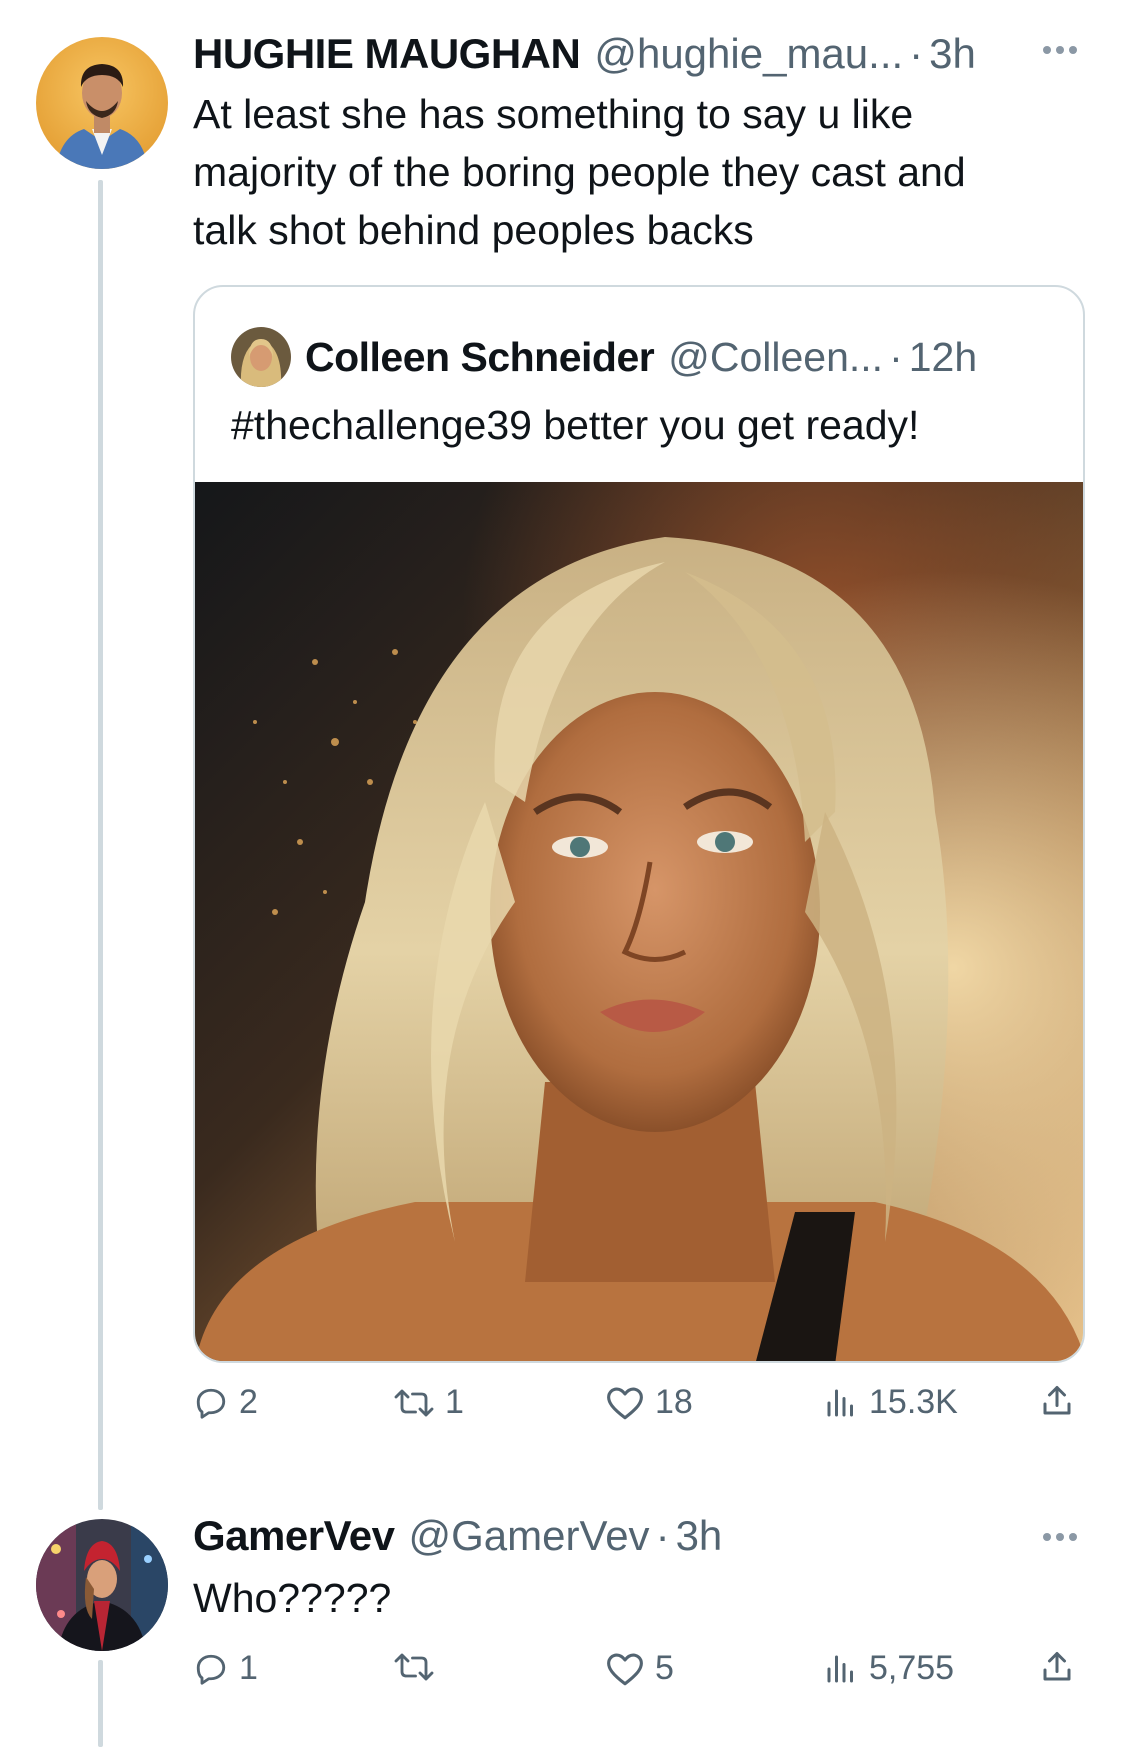 Image resolution: width=1125 pixels, height=1747 pixels. What do you see at coordinates (100, 1703) in the screenshot?
I see `thread-connector-line-bottom` at bounding box center [100, 1703].